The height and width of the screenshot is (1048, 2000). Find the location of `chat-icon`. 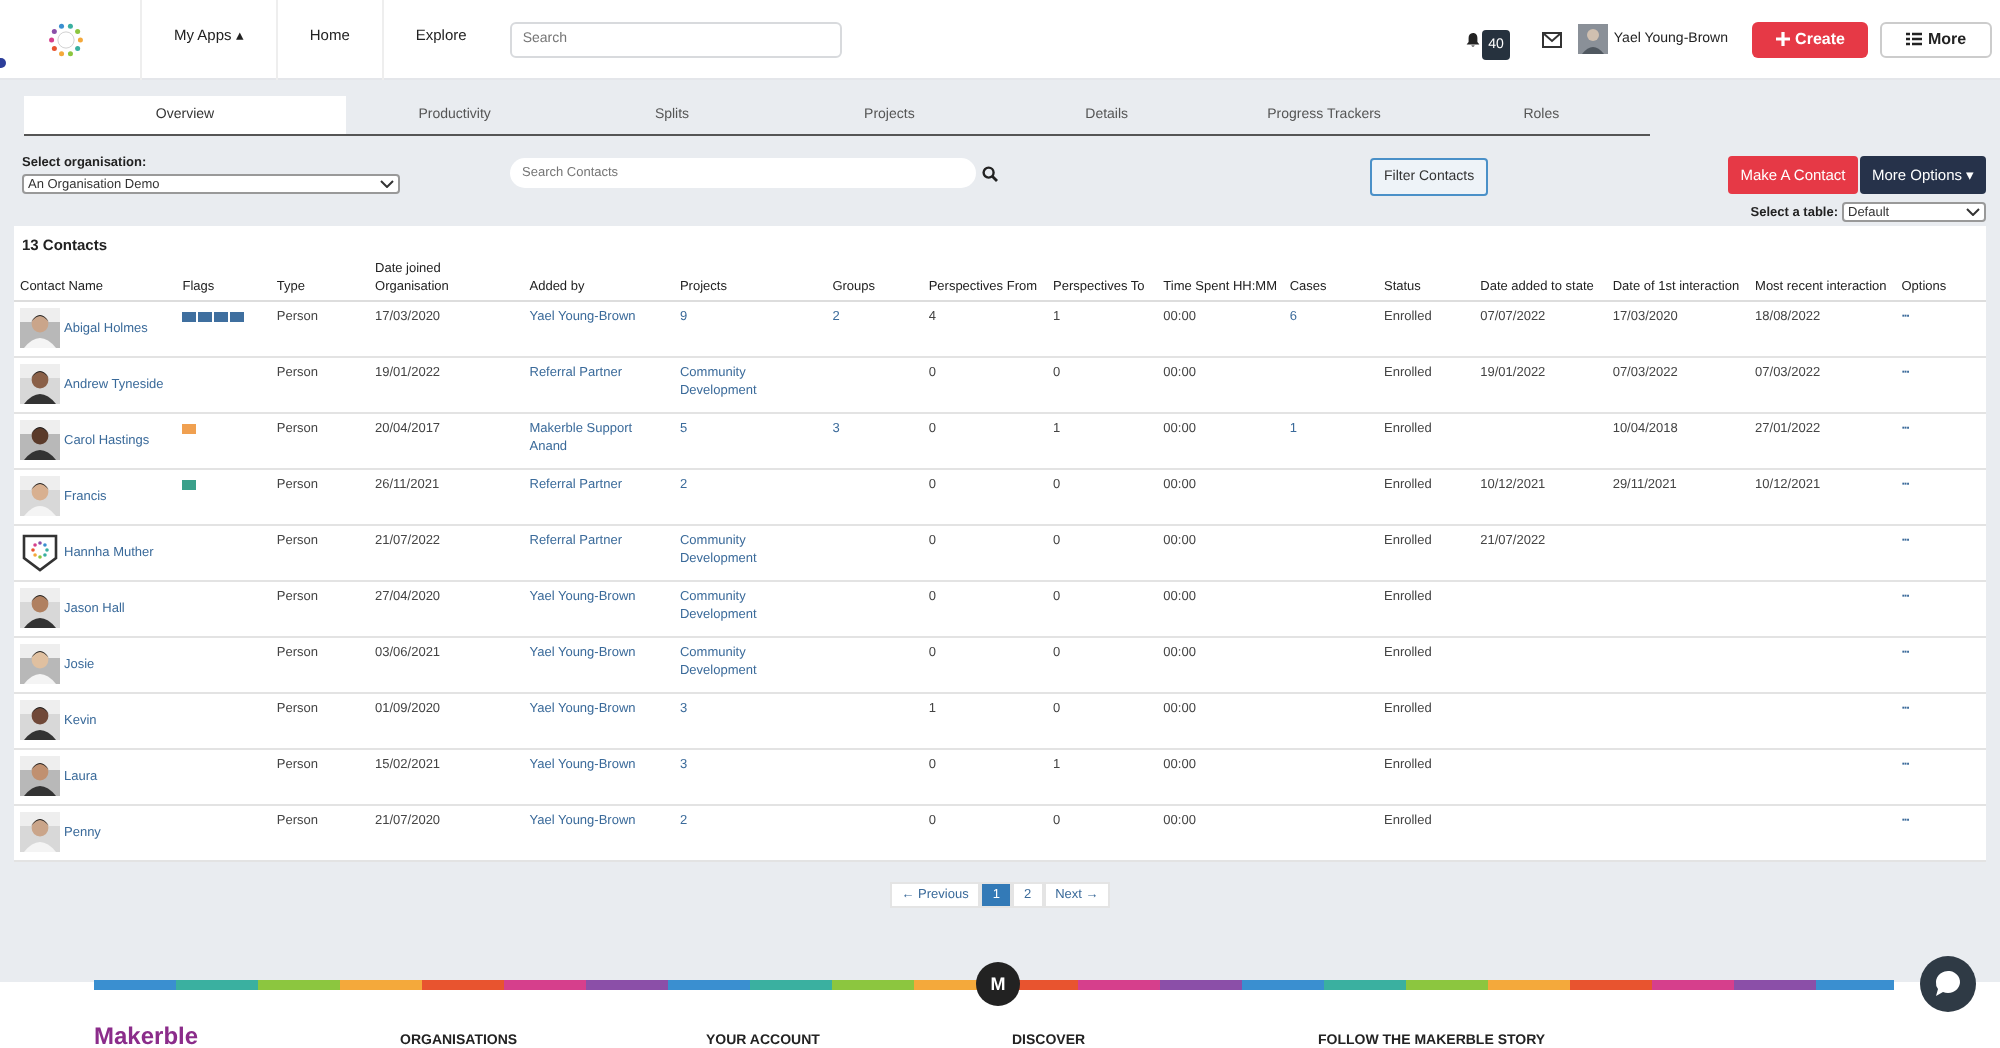

chat-icon is located at coordinates (1948, 984).